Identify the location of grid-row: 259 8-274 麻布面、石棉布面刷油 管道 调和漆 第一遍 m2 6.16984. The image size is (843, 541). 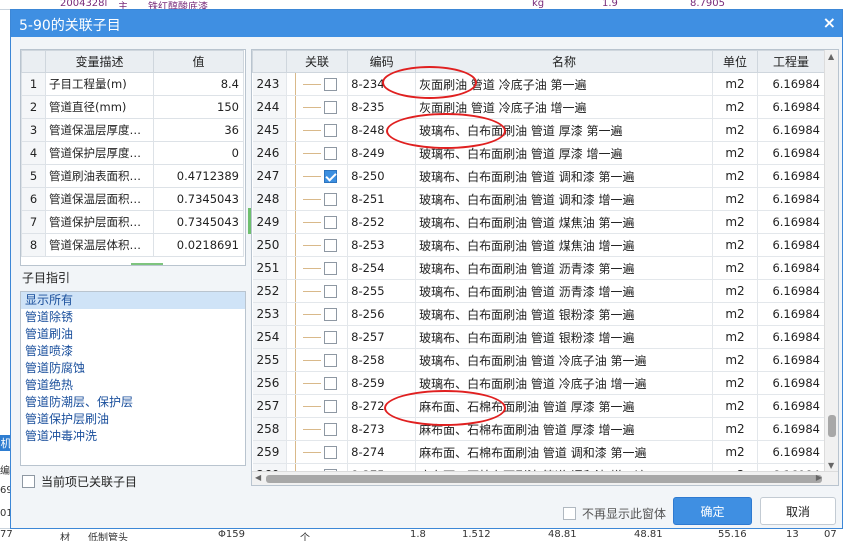
(538, 452).